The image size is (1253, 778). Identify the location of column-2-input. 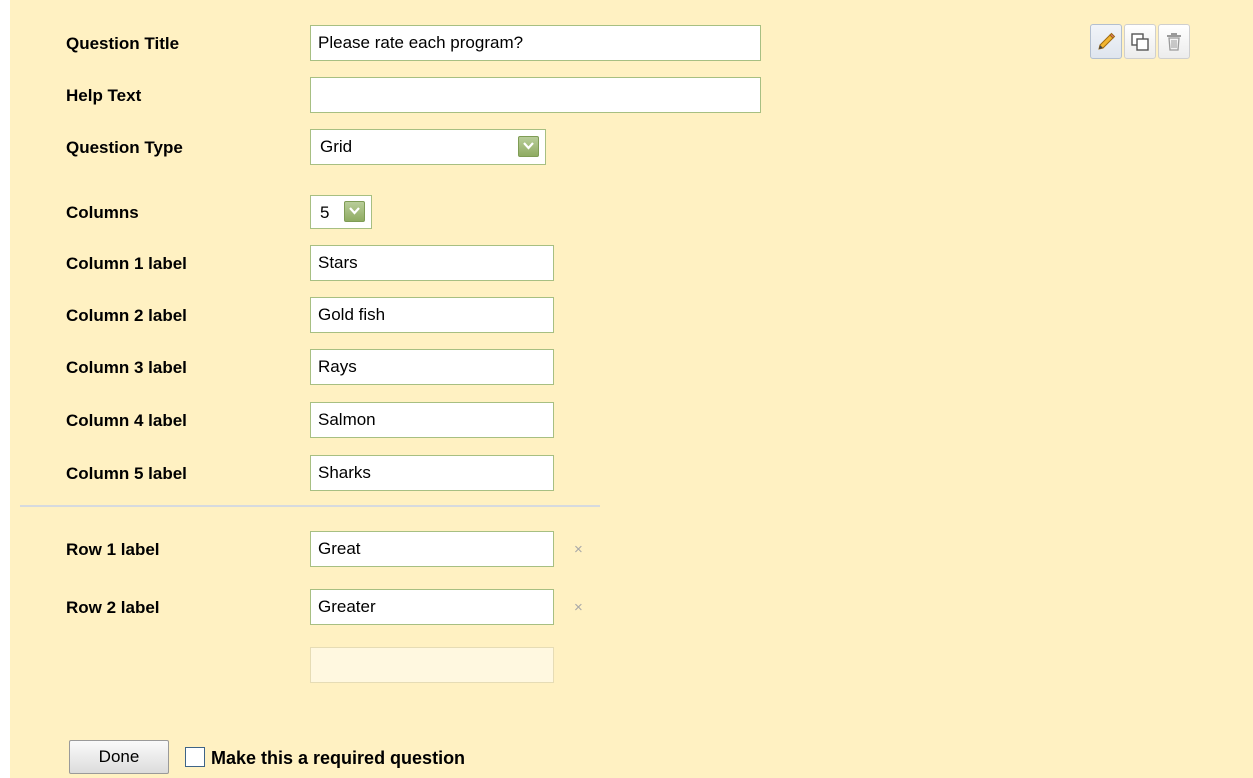
(432, 315).